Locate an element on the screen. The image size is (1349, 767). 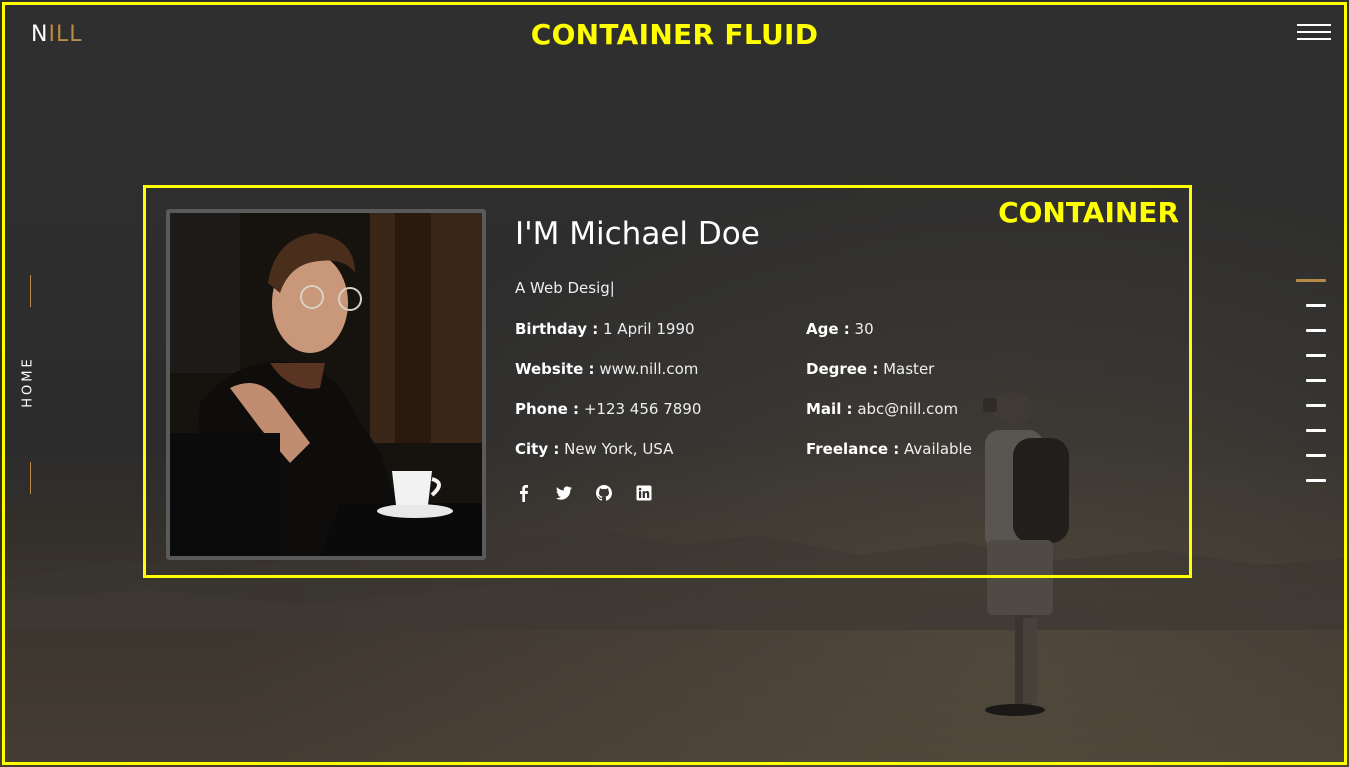
container-fluid-label: CONTAINER FLUID is located at coordinates (674, 34).